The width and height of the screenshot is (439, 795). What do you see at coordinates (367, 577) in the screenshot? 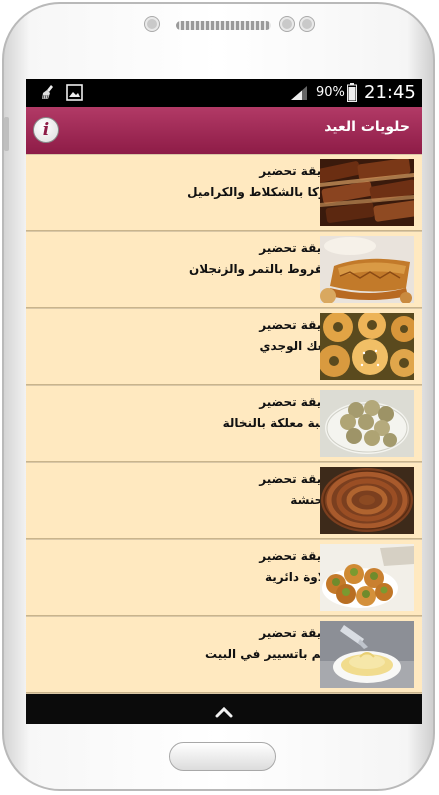
I see `round-baklava-image` at bounding box center [367, 577].